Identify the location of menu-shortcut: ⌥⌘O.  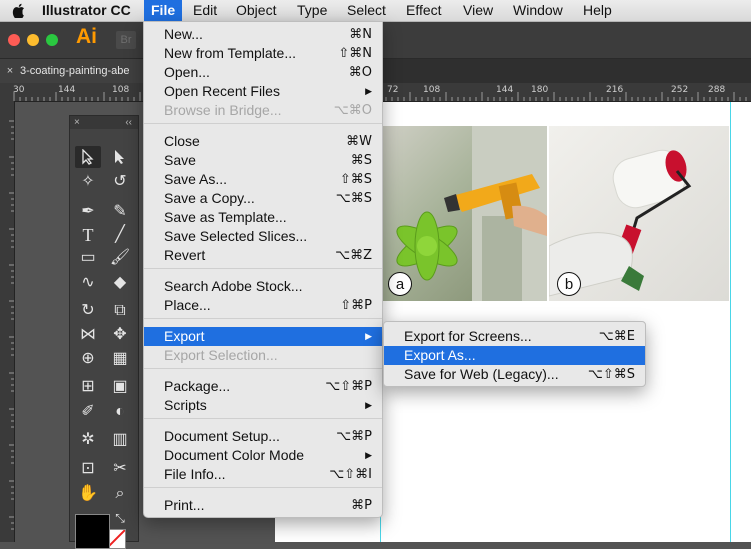
(352, 110).